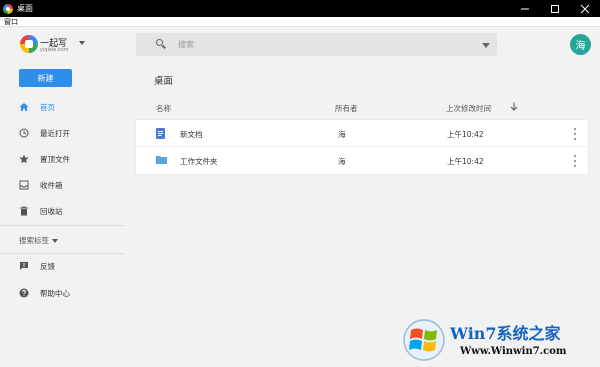 This screenshot has width=600, height=367. I want to click on brand-logo-icon, so click(29, 44).